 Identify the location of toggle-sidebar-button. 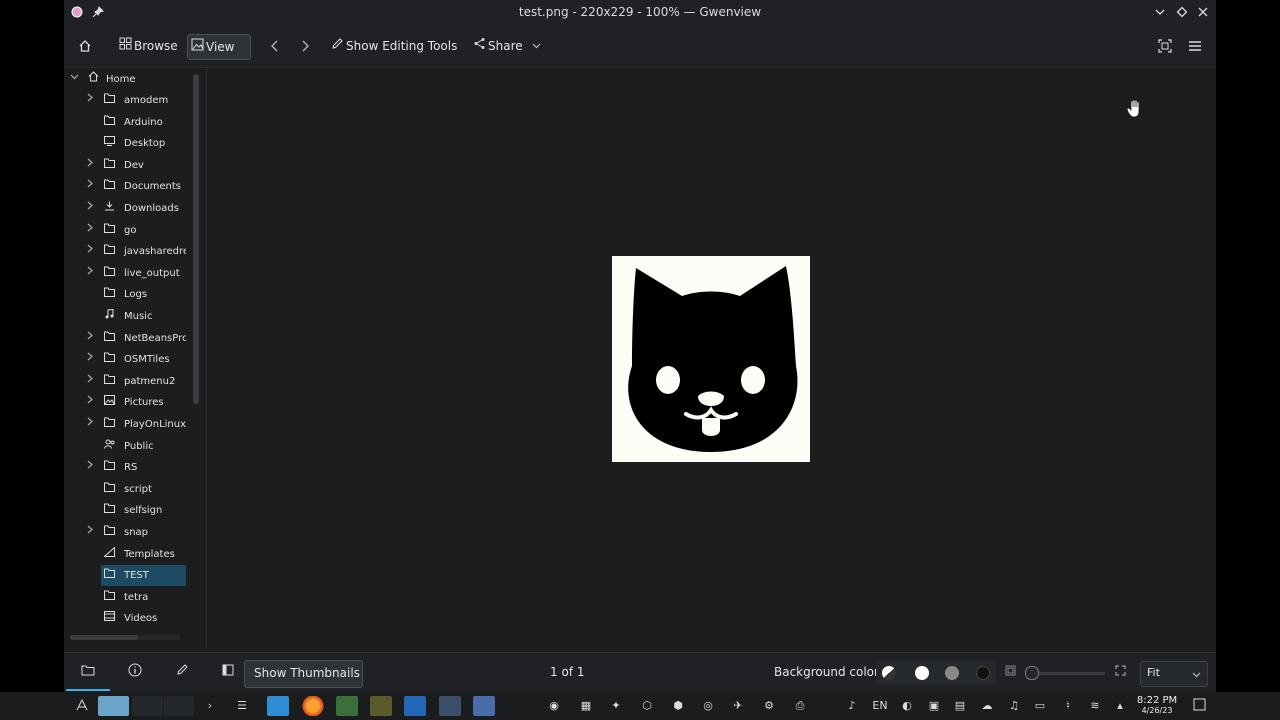
(228, 673).